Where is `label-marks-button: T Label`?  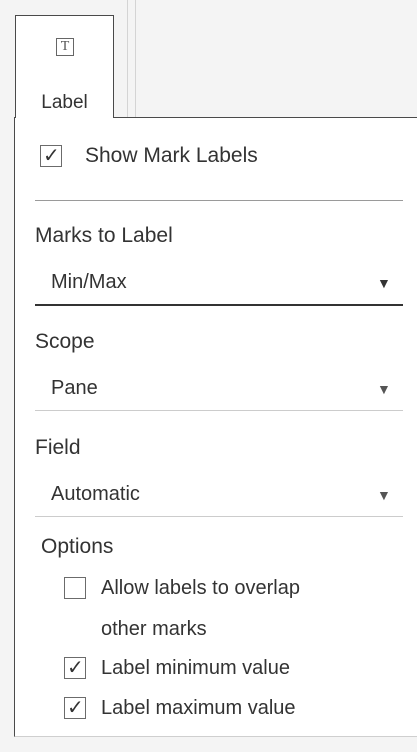 label-marks-button: T Label is located at coordinates (64, 66).